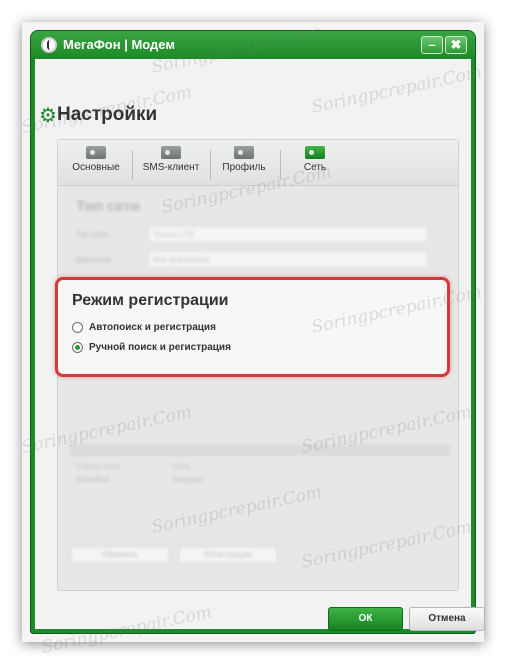 The image size is (507, 664). I want to click on tab-label: Основные, so click(96, 167).